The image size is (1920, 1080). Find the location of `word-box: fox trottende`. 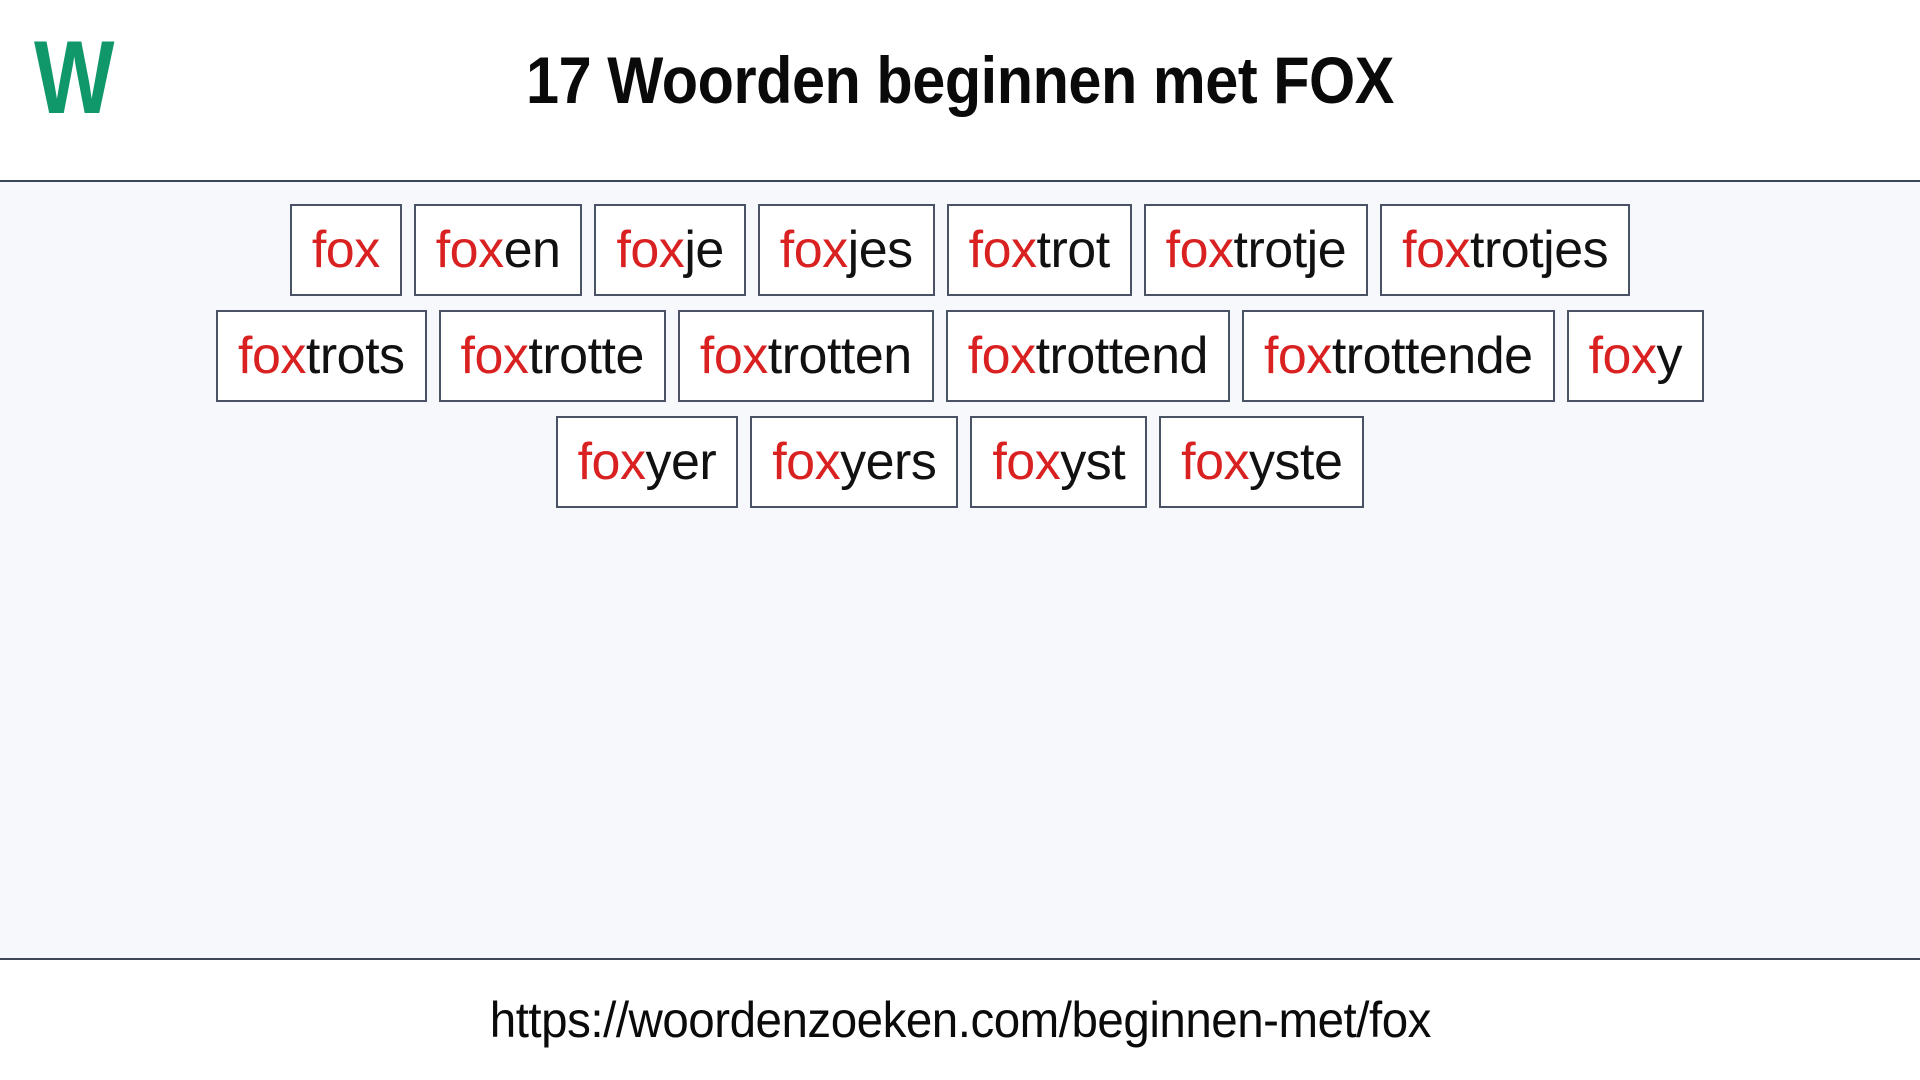

word-box: fox trottende is located at coordinates (1398, 356).